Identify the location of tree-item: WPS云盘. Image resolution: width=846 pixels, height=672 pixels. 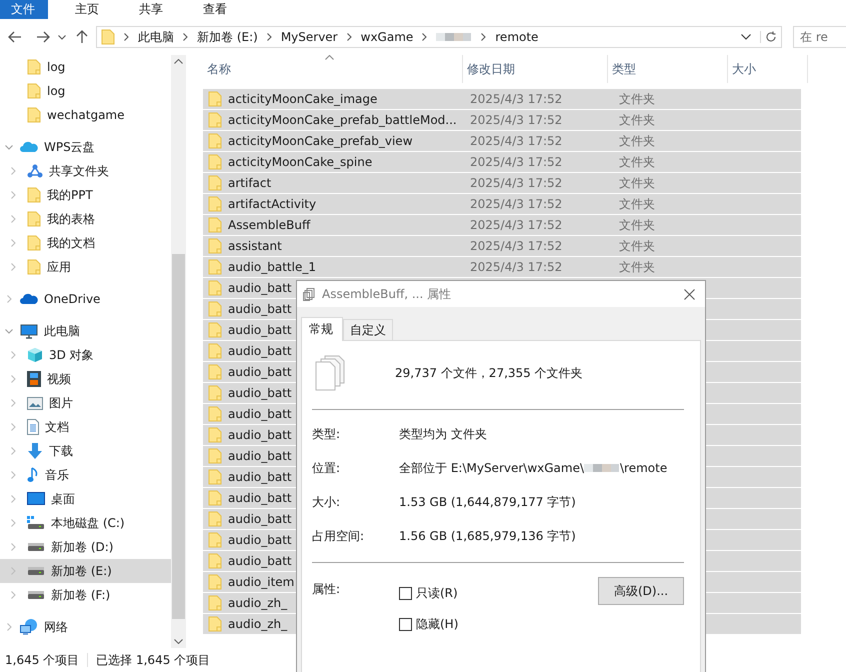
(85, 147).